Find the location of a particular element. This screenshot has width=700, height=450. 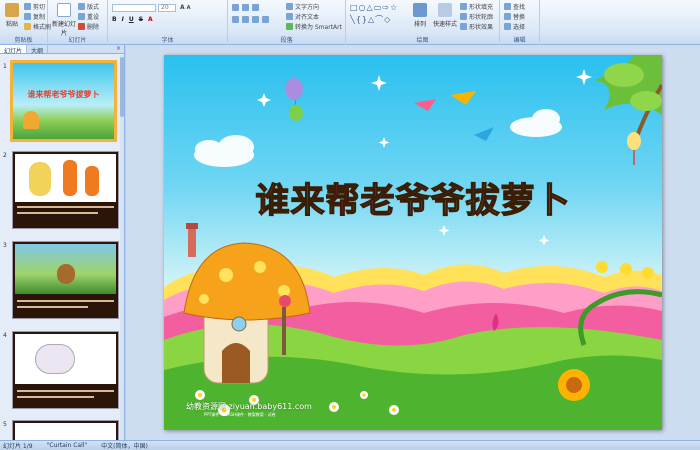

paragraph-group: 文字方向 对齐文本 转换为 SmartArt 段落 is located at coordinates (287, 22).